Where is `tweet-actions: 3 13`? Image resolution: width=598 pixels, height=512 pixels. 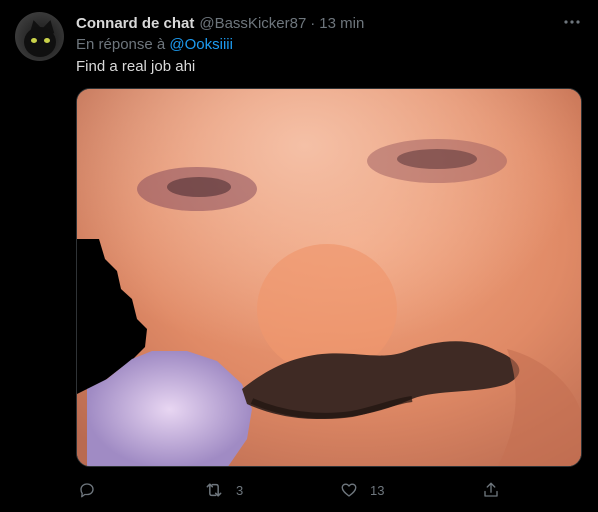 tweet-actions: 3 13 is located at coordinates (291, 491).